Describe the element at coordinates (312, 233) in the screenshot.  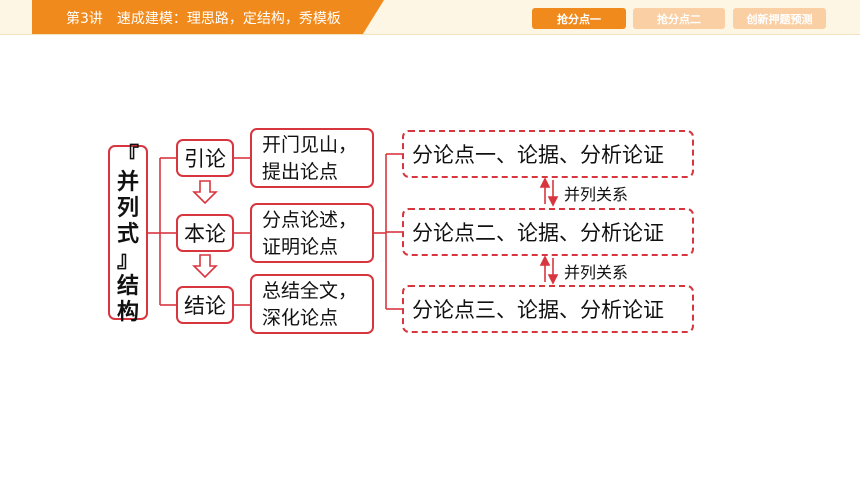
I see `body-description: 分点论述， 证明论点` at that location.